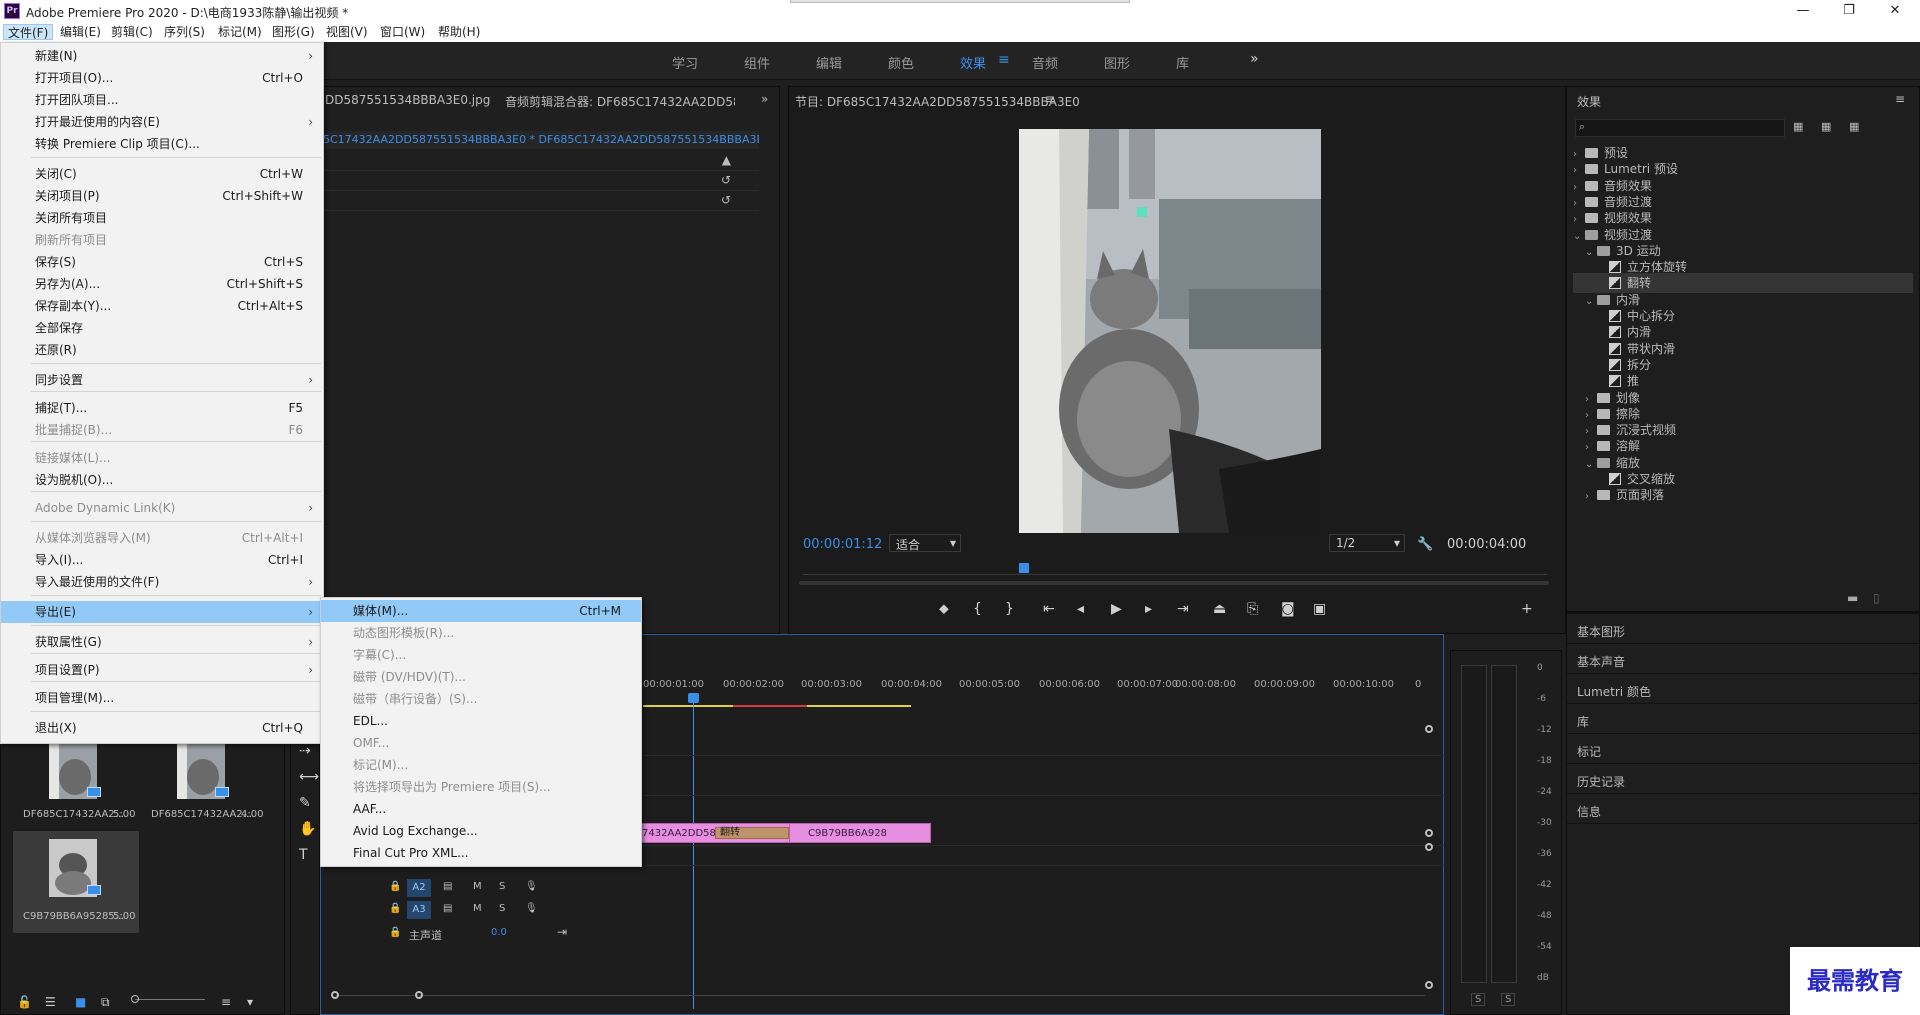  What do you see at coordinates (307, 829) in the screenshot?
I see `hand-icon: ✋` at bounding box center [307, 829].